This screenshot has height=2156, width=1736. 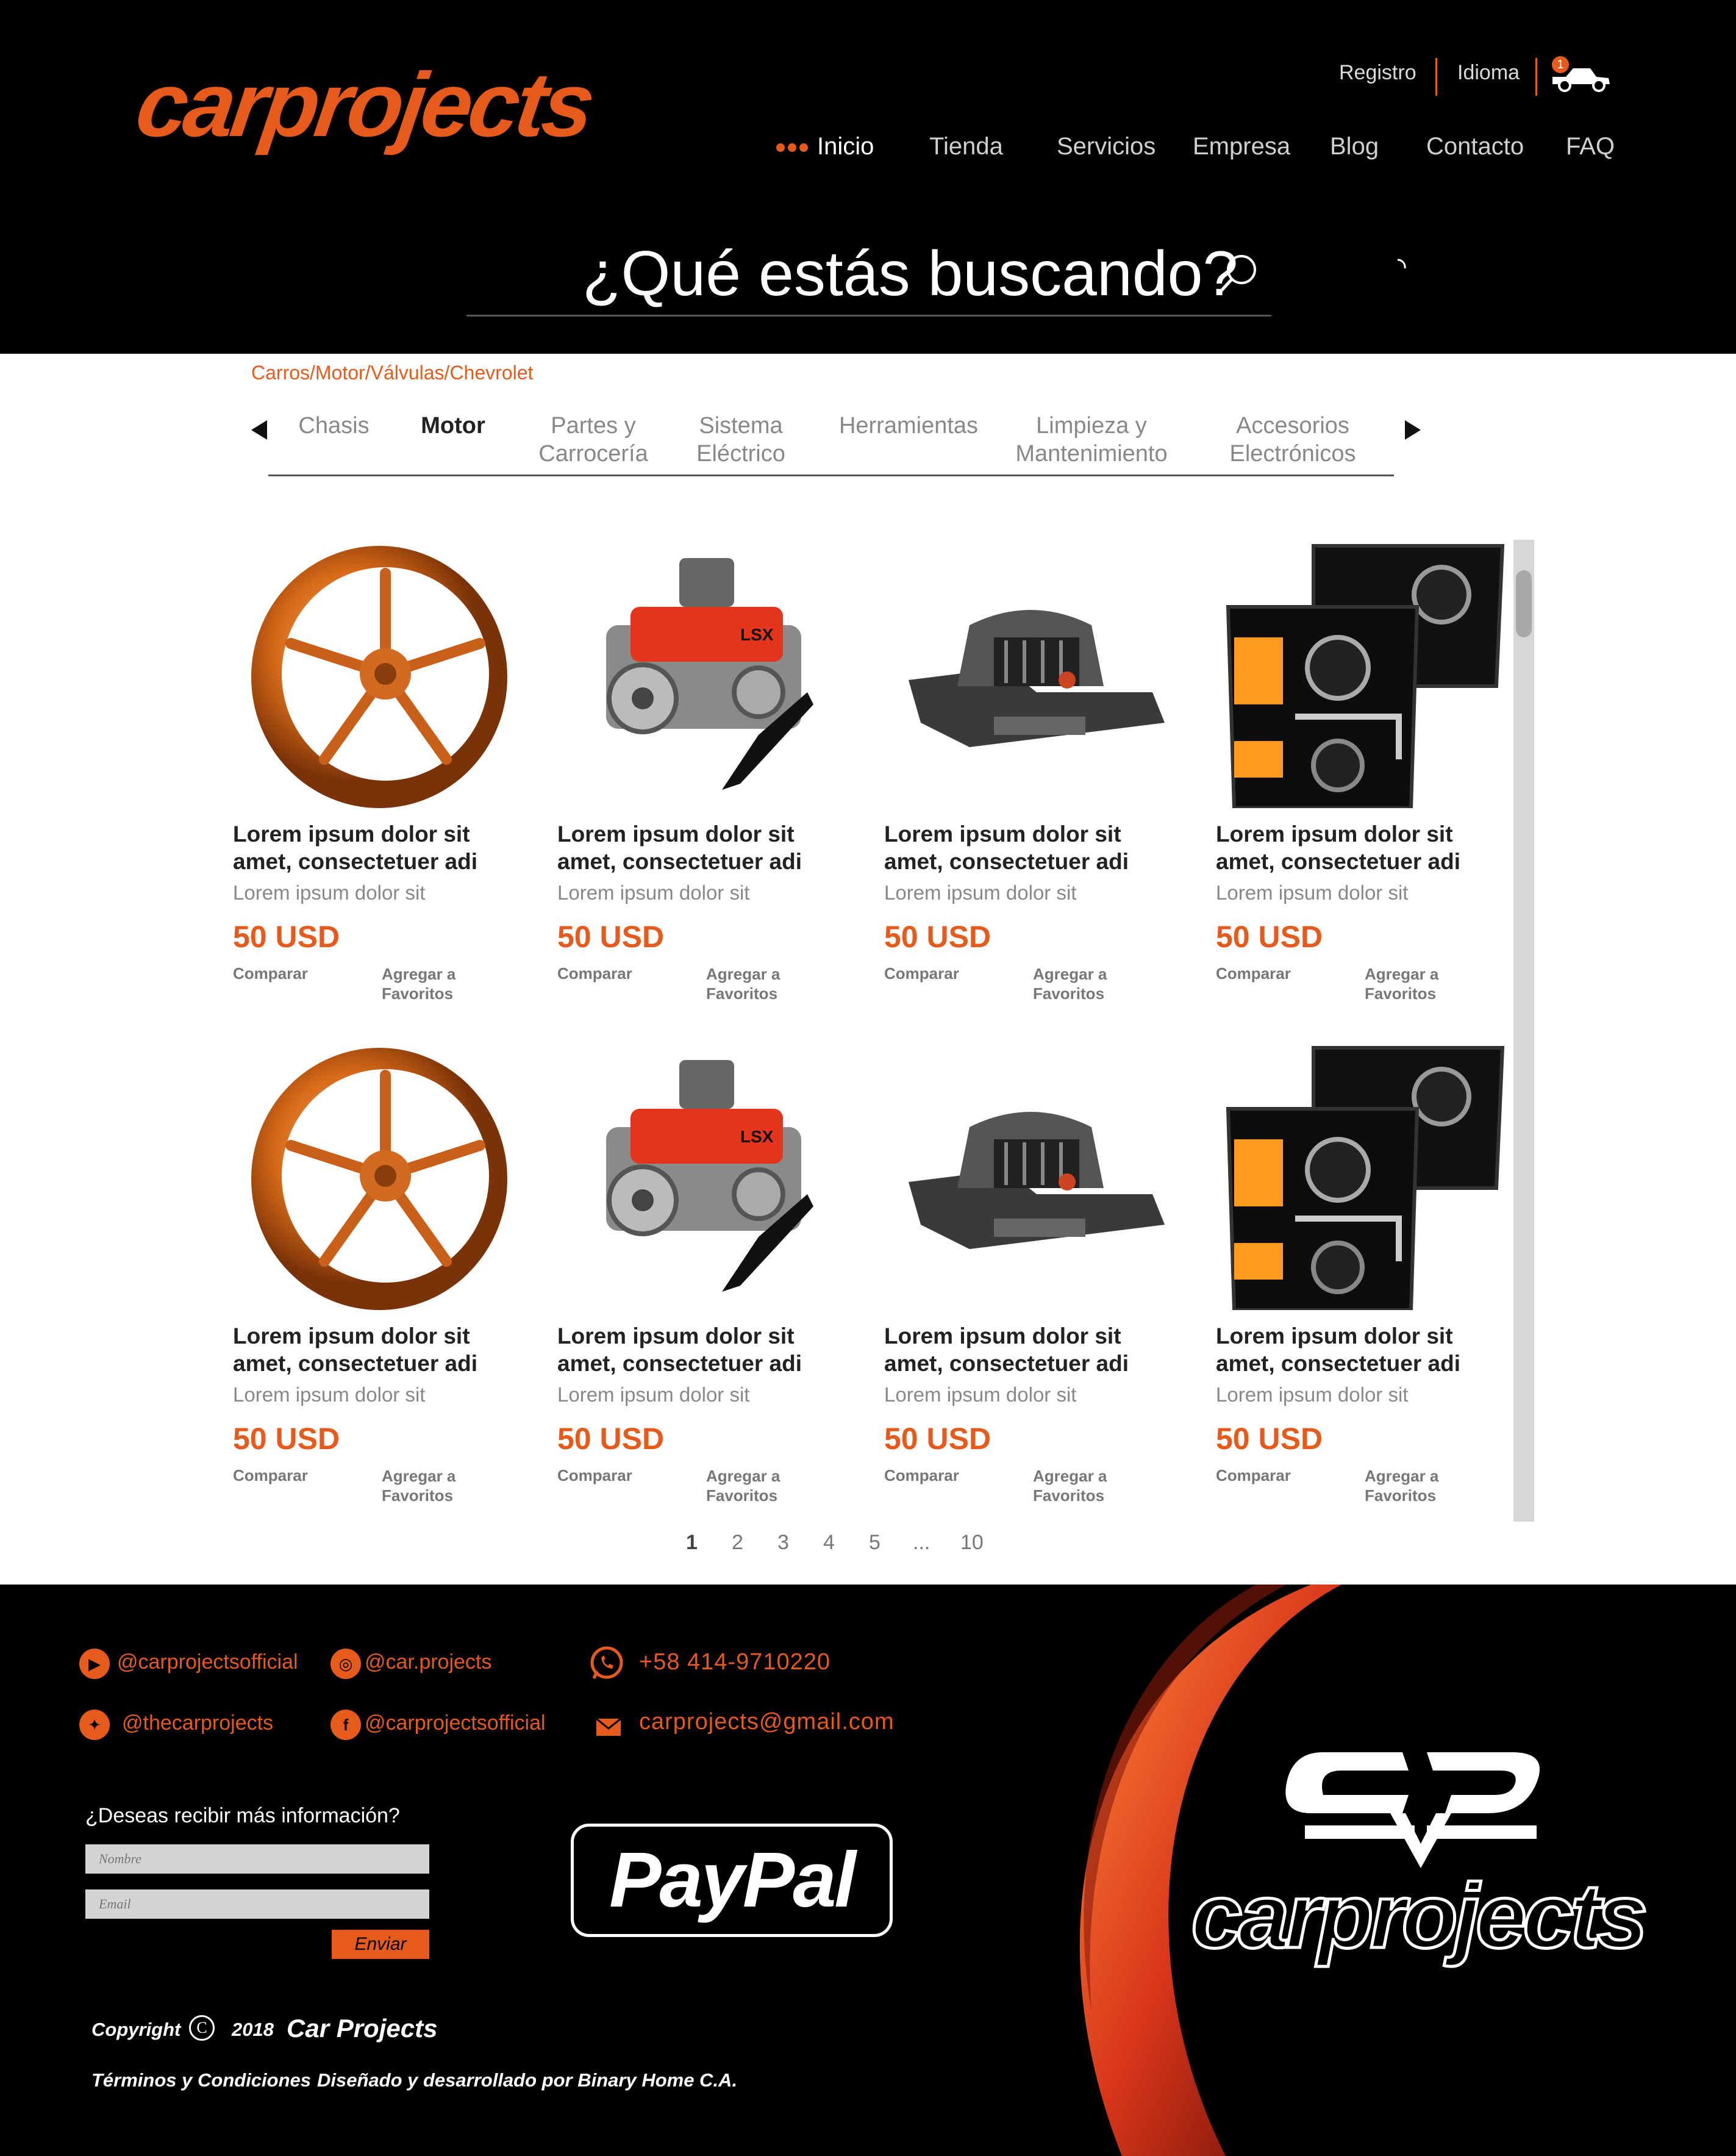 I want to click on newsletter-label: ¿Deseas recibir más información?, so click(x=242, y=1815).